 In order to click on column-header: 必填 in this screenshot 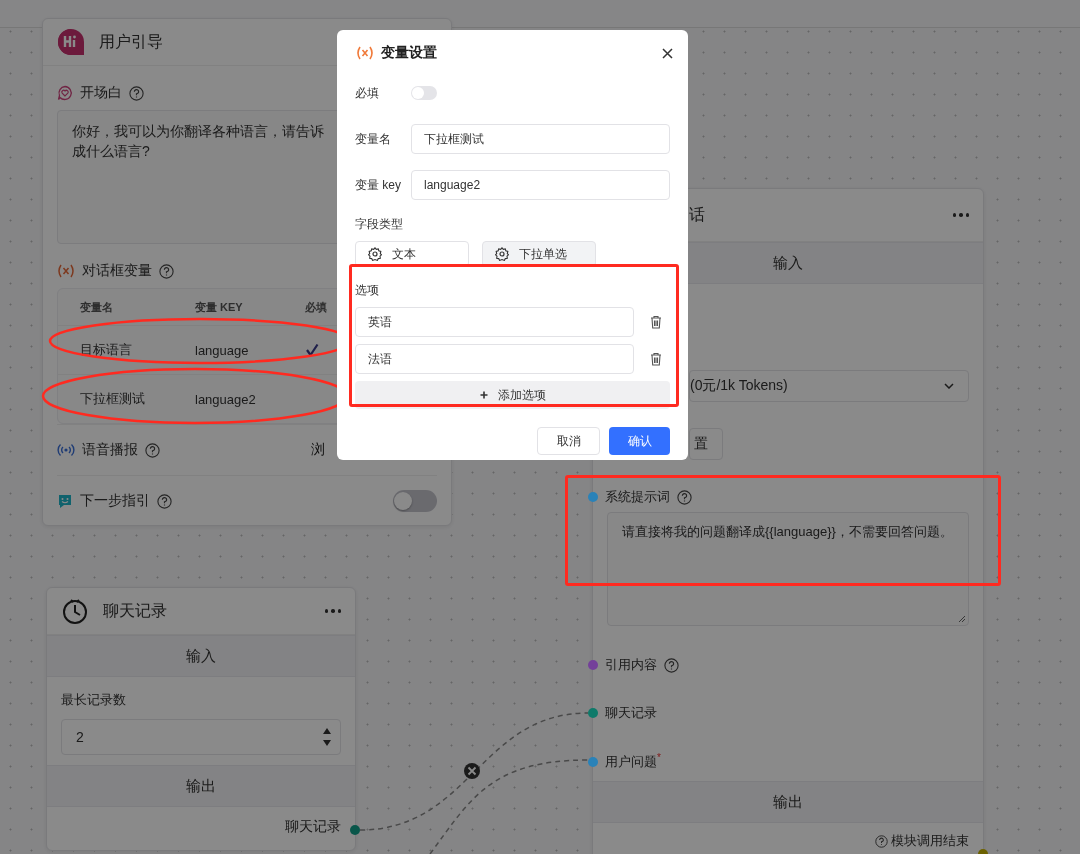, I will do `click(316, 307)`.